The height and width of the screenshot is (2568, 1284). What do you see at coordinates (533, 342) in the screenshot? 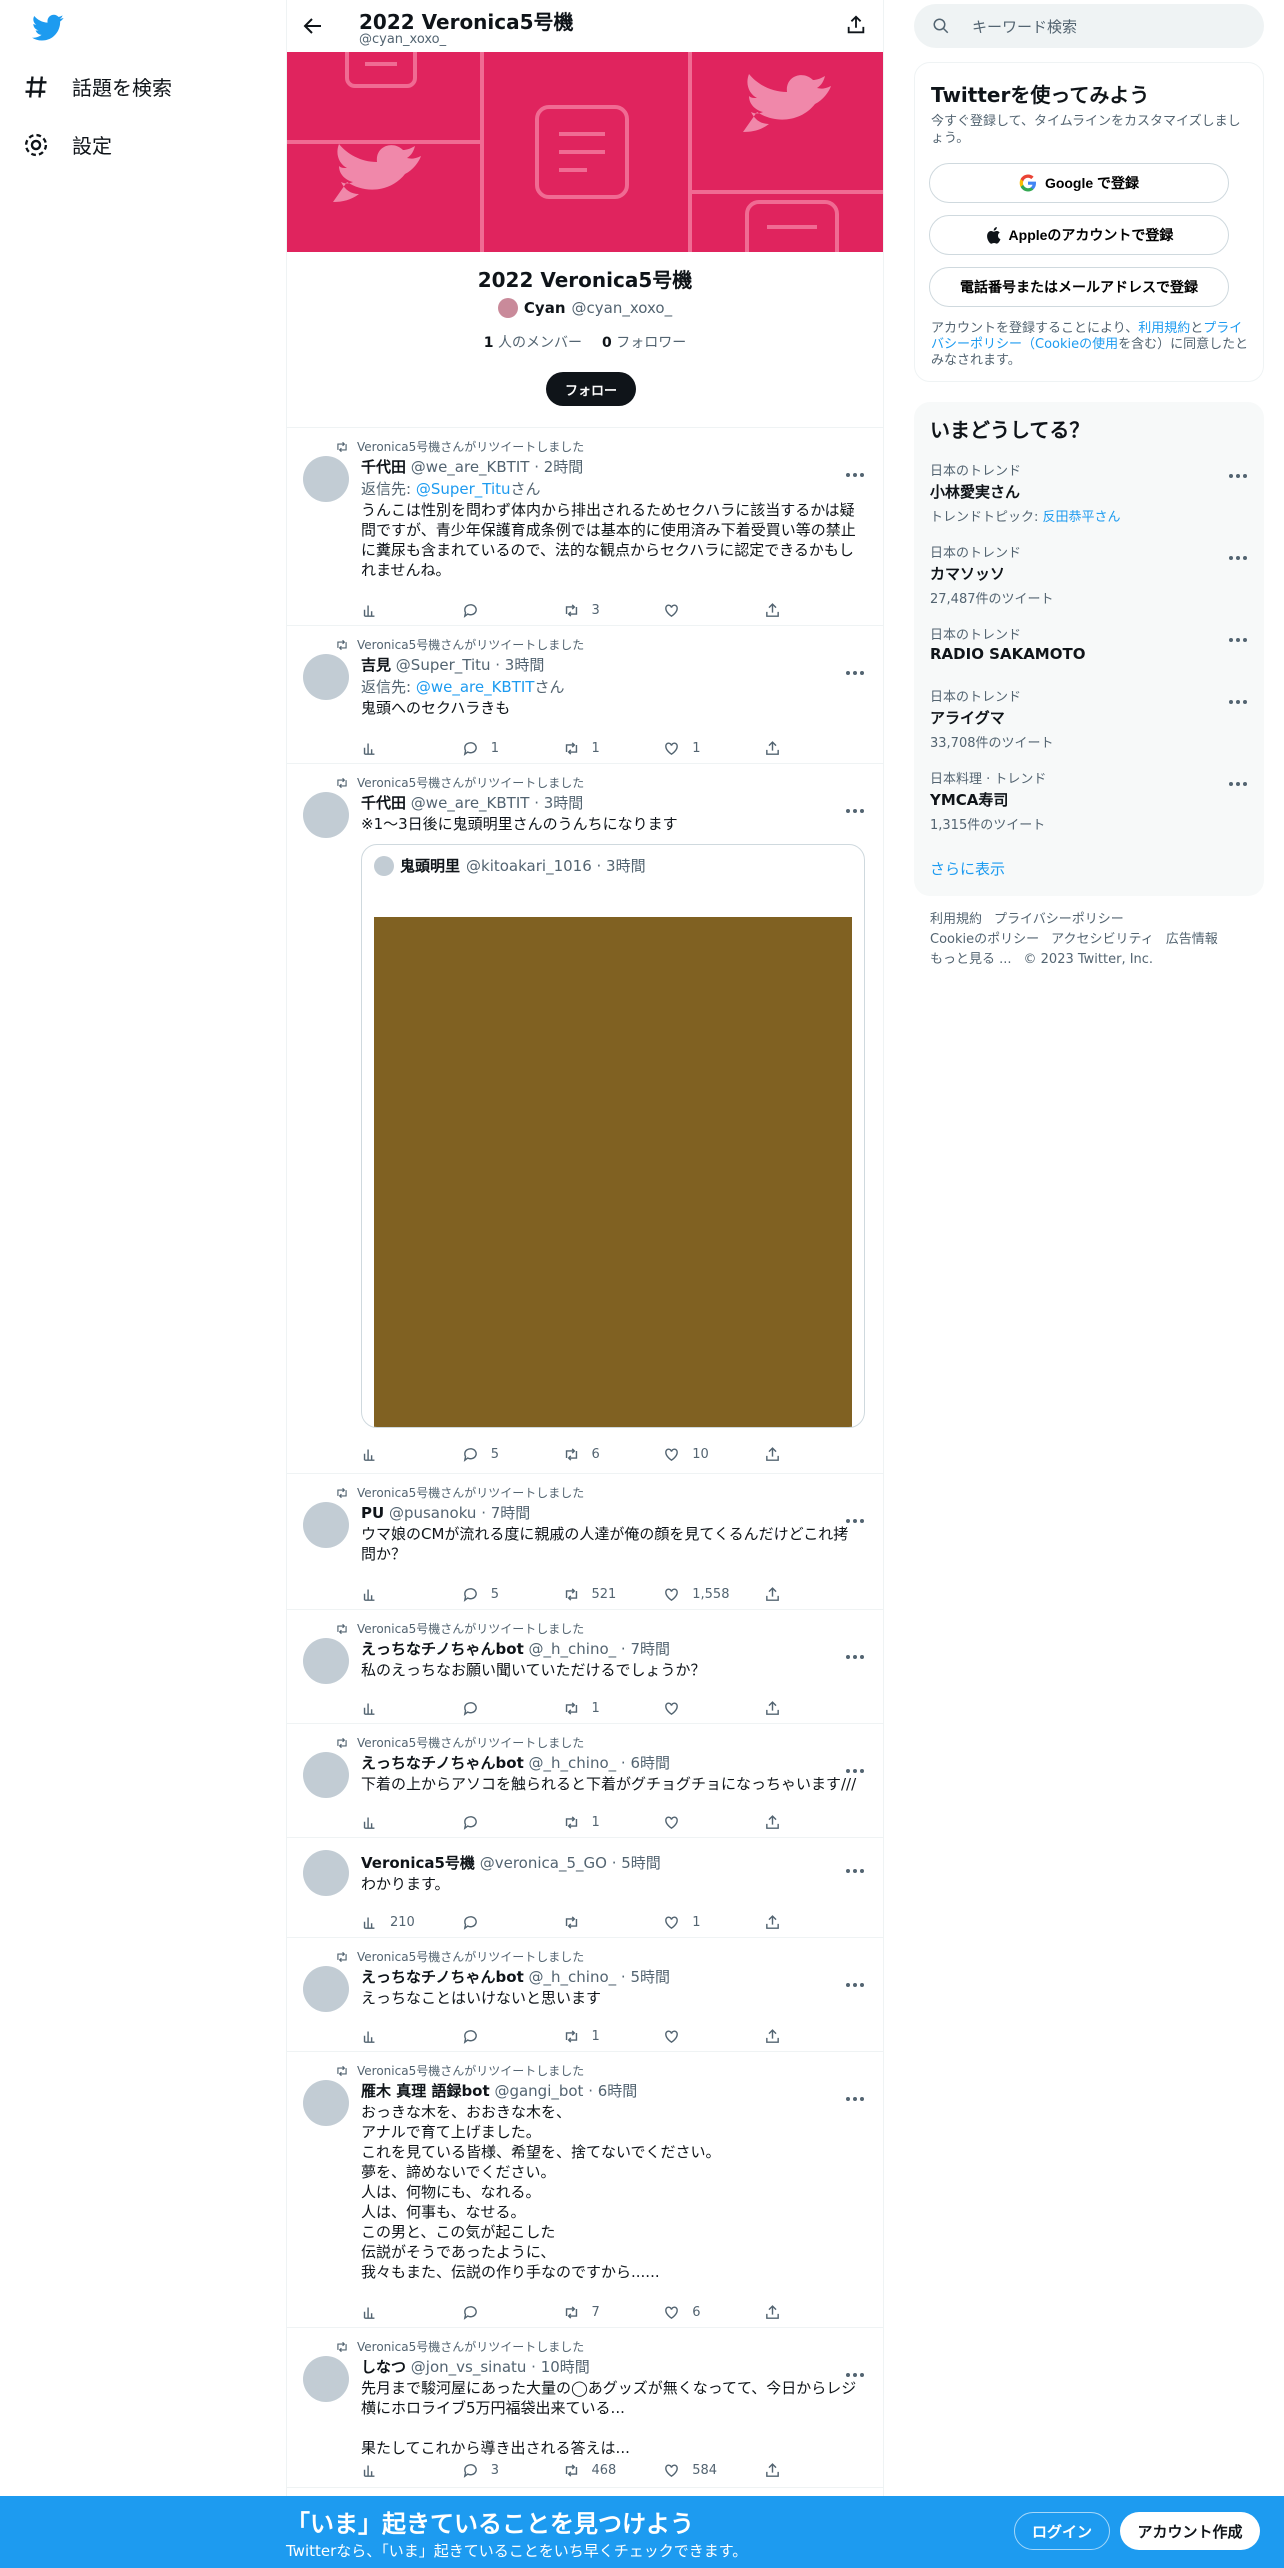
I see `members-link: 1 人のメンバー` at bounding box center [533, 342].